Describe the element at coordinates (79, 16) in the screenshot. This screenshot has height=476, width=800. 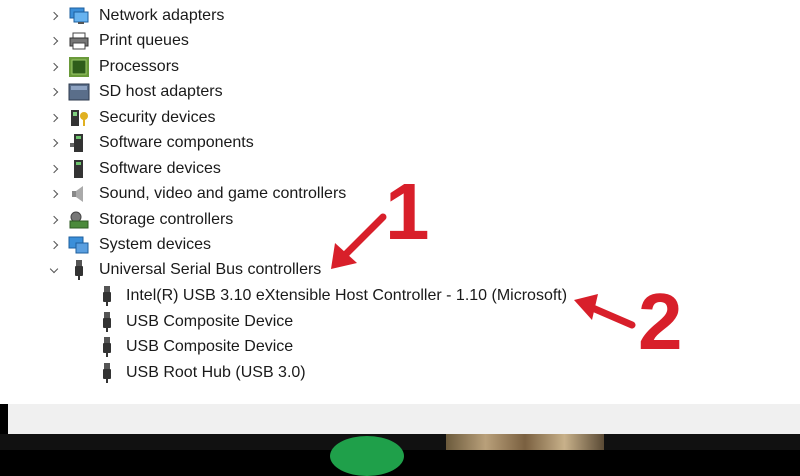
I see `network-adapter-icon` at that location.